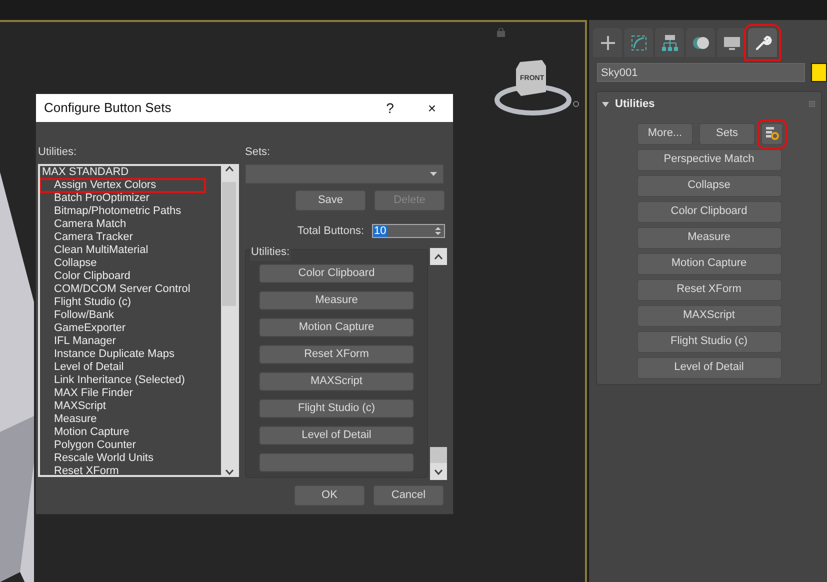 Image resolution: width=827 pixels, height=582 pixels. What do you see at coordinates (130, 172) in the screenshot?
I see `list-header: MAX STANDARD` at bounding box center [130, 172].